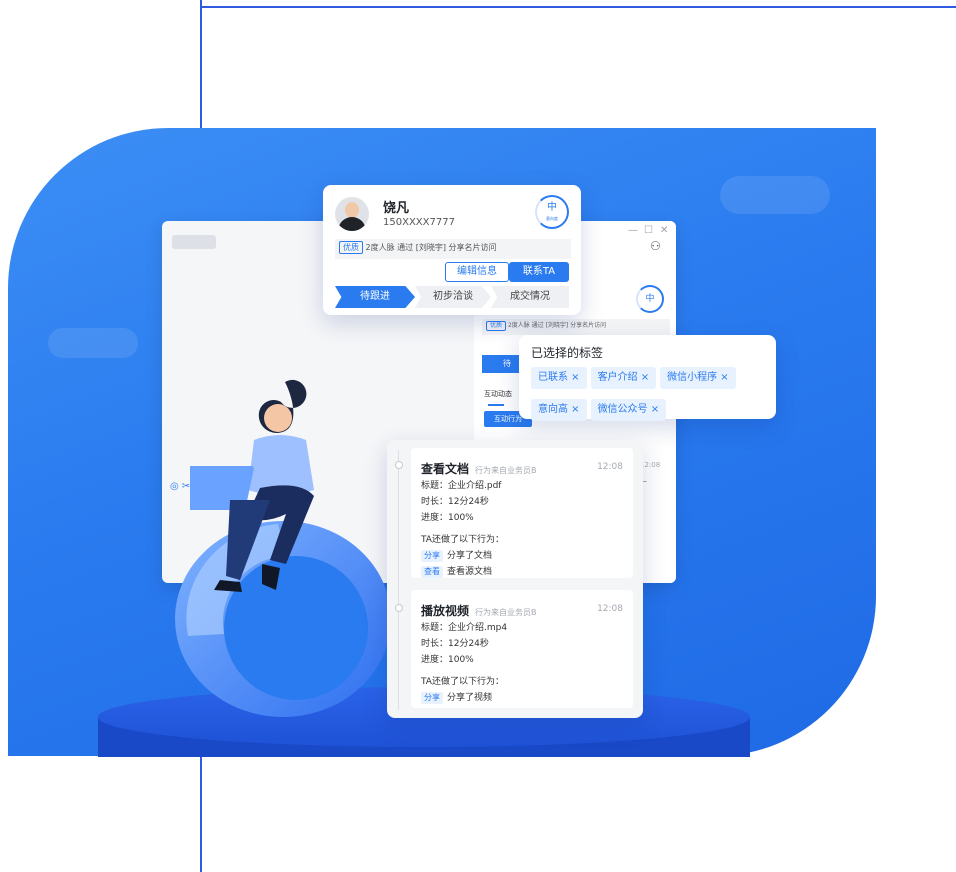 The image size is (956, 872). What do you see at coordinates (194, 242) in the screenshot?
I see `window-title-placeholder` at bounding box center [194, 242].